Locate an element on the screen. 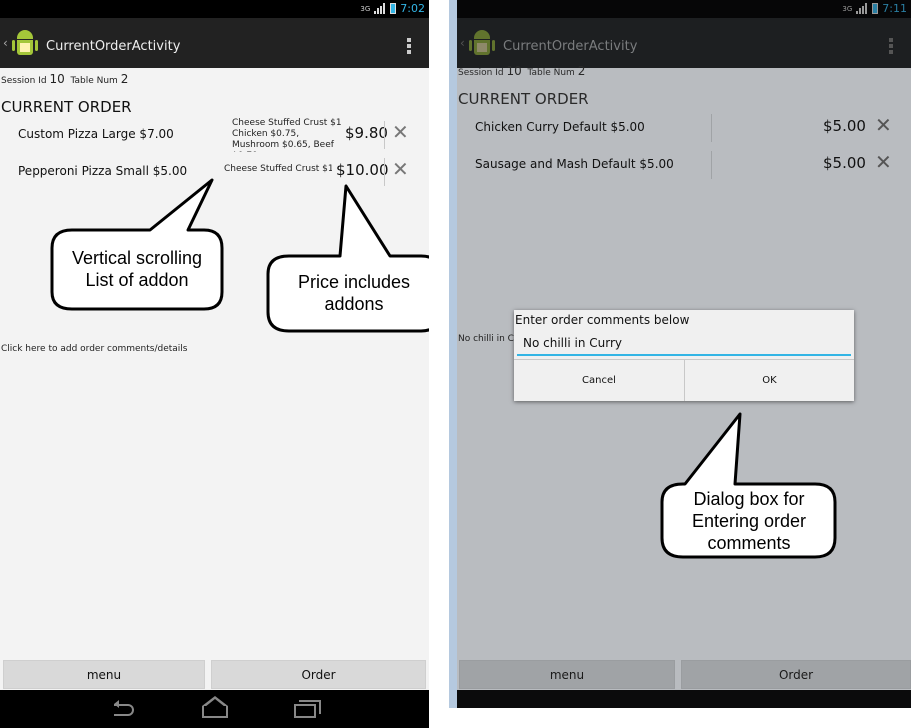  callout-shape is located at coordinates (347, 258).